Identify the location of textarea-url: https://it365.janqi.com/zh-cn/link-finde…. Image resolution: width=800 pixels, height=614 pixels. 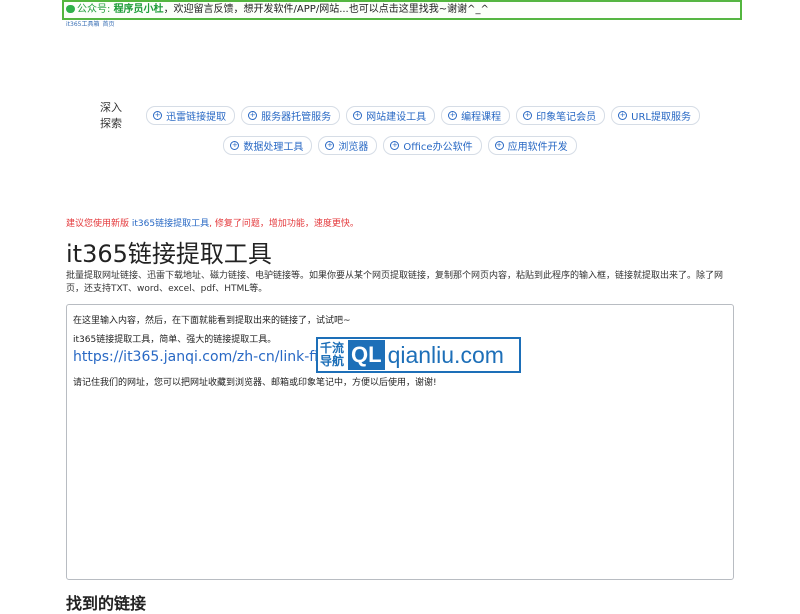
(212, 357).